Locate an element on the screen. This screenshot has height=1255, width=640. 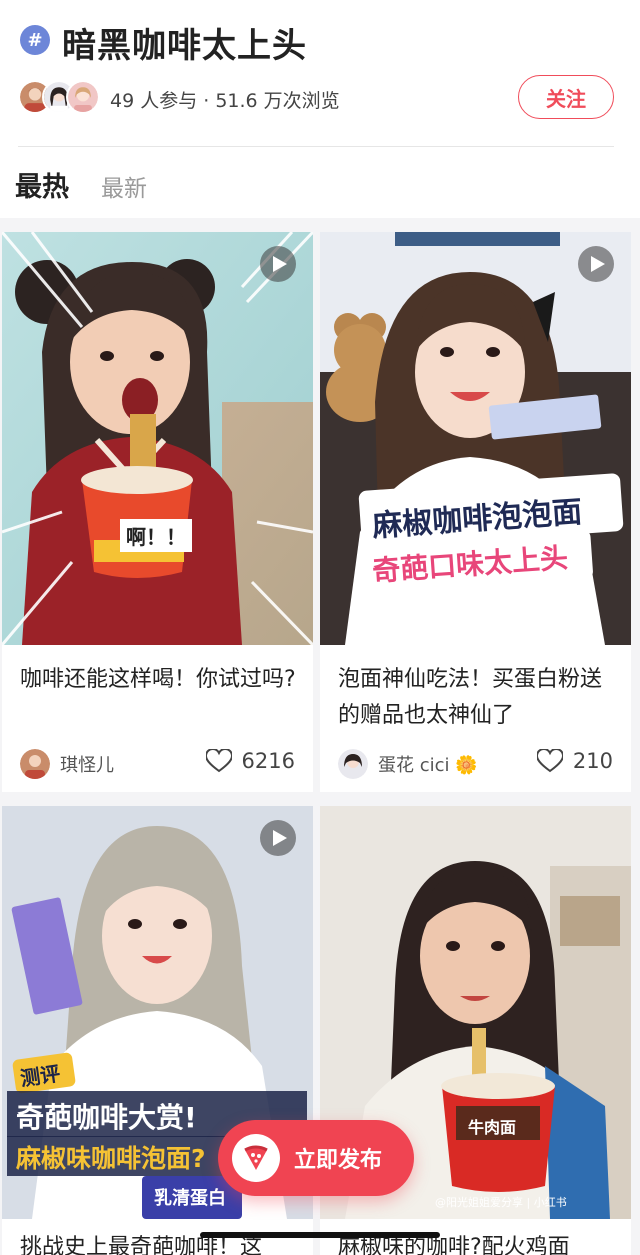
topic-stats: 49 人参与 · 51.6 万次浏览 is located at coordinates (225, 101).